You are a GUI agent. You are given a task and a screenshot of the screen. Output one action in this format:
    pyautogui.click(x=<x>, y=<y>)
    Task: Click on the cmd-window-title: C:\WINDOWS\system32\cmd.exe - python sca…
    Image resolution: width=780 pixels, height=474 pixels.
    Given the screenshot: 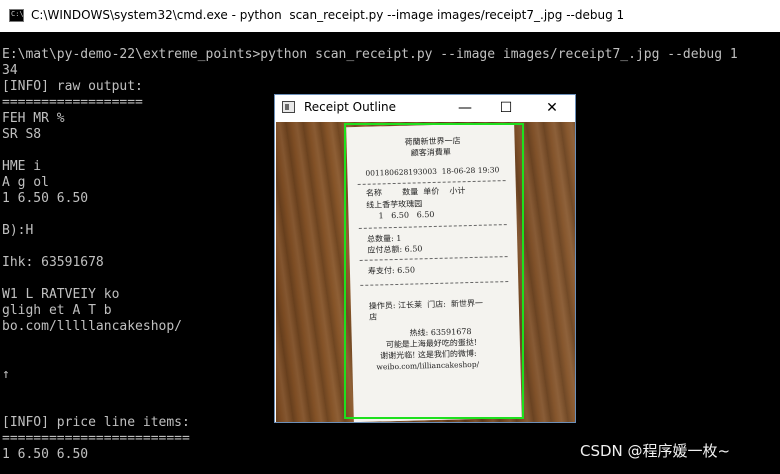 What is the action you would take?
    pyautogui.click(x=328, y=15)
    